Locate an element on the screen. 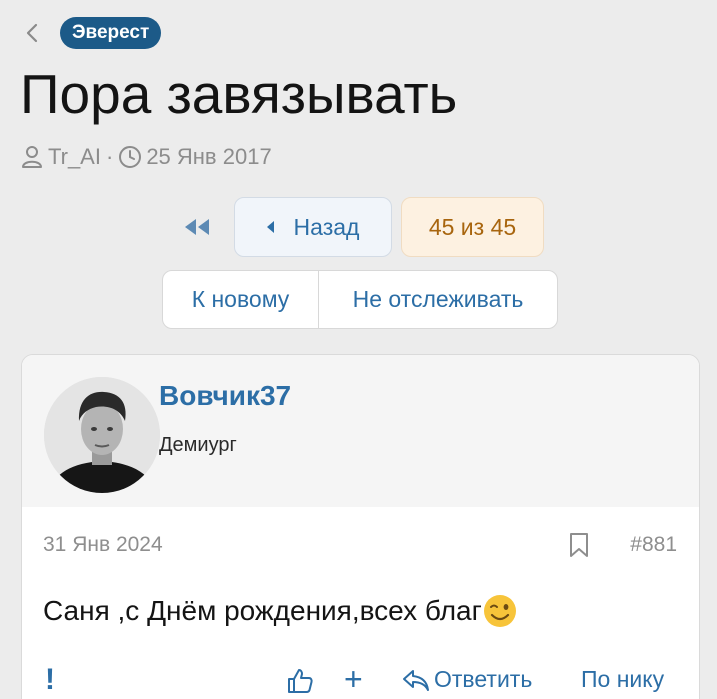 This screenshot has width=717, height=699. page-counter: 45 из 45 is located at coordinates (472, 227).